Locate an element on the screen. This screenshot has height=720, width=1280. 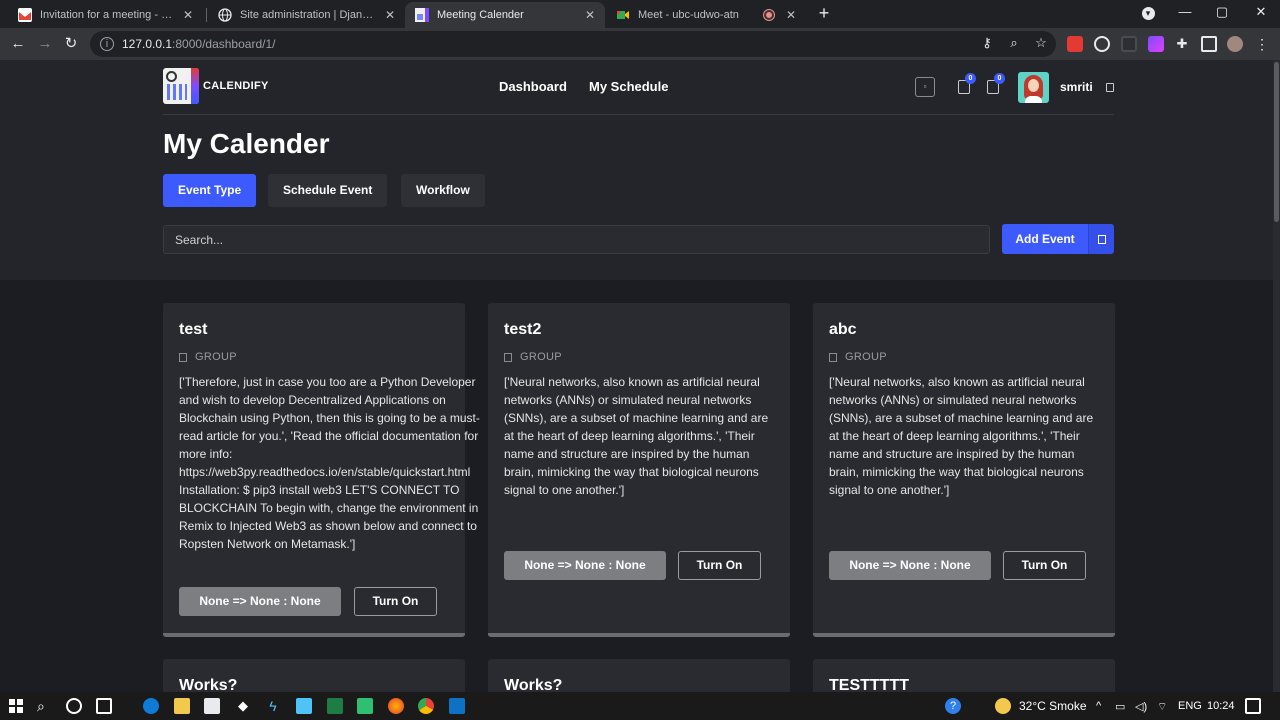
windows-start-icon is located at coordinates (16, 706).